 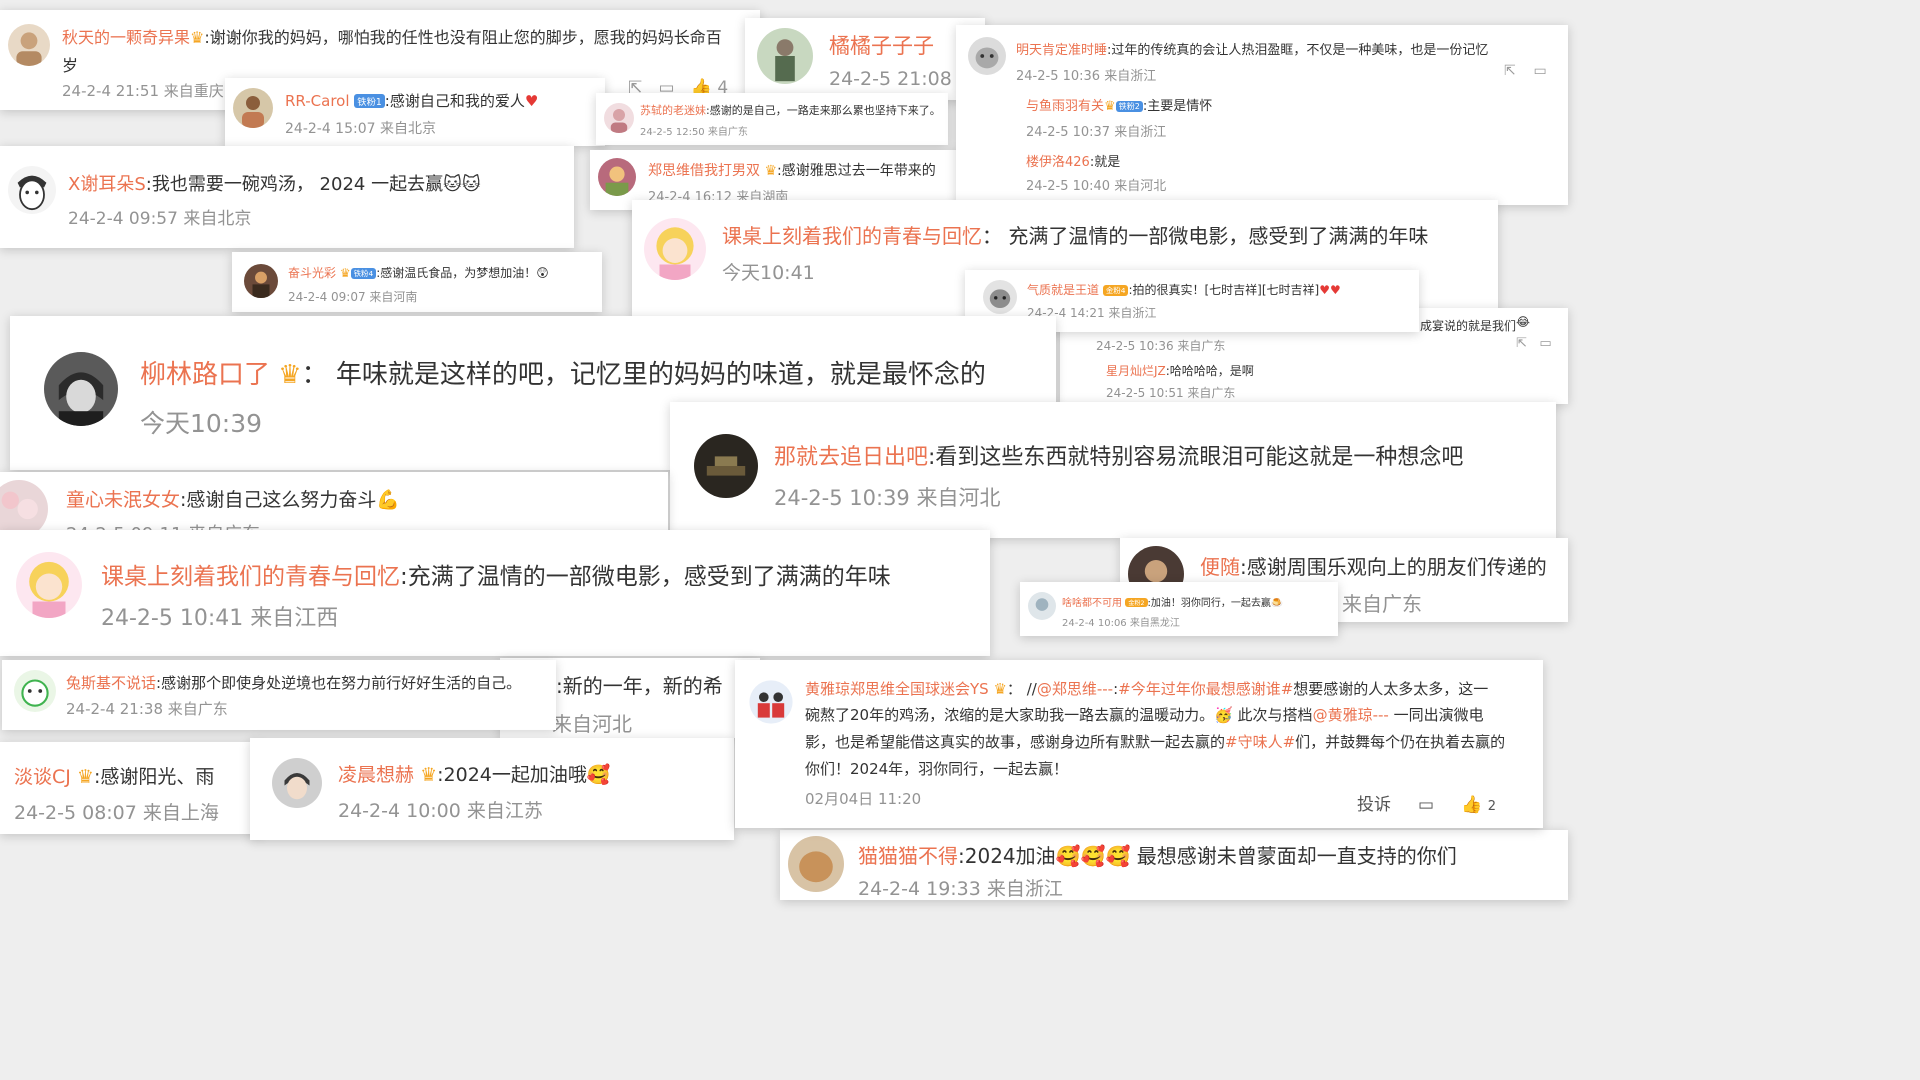 What do you see at coordinates (1468, 326) in the screenshot?
I see `comment-text: 成宴说的就是我们` at bounding box center [1468, 326].